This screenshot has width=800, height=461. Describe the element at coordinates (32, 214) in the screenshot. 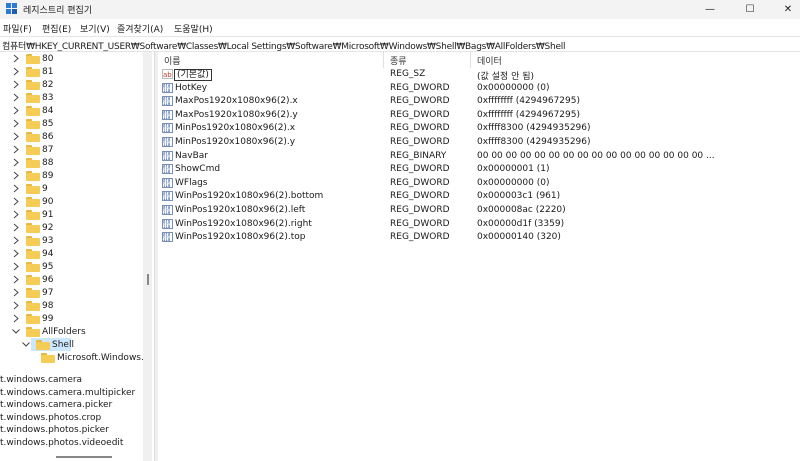

I see `tree-item: 91` at that location.